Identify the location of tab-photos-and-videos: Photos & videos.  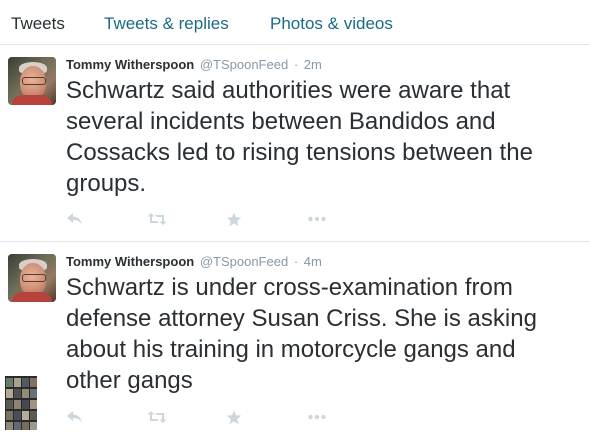
(331, 24).